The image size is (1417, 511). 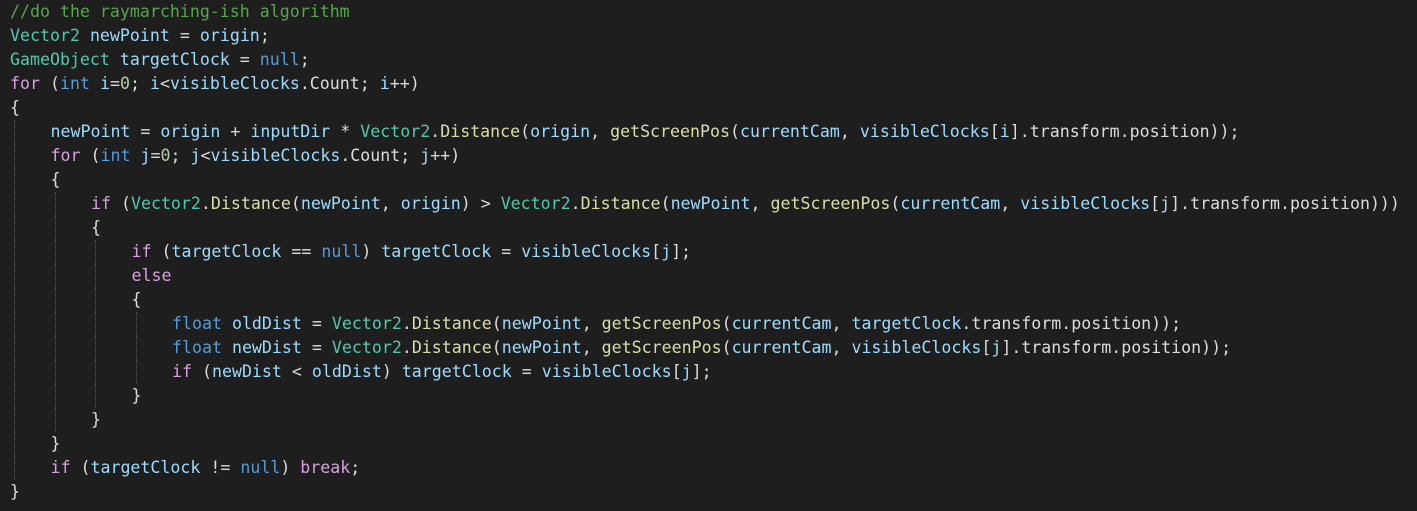 What do you see at coordinates (197, 323) in the screenshot?
I see `code-token: float` at bounding box center [197, 323].